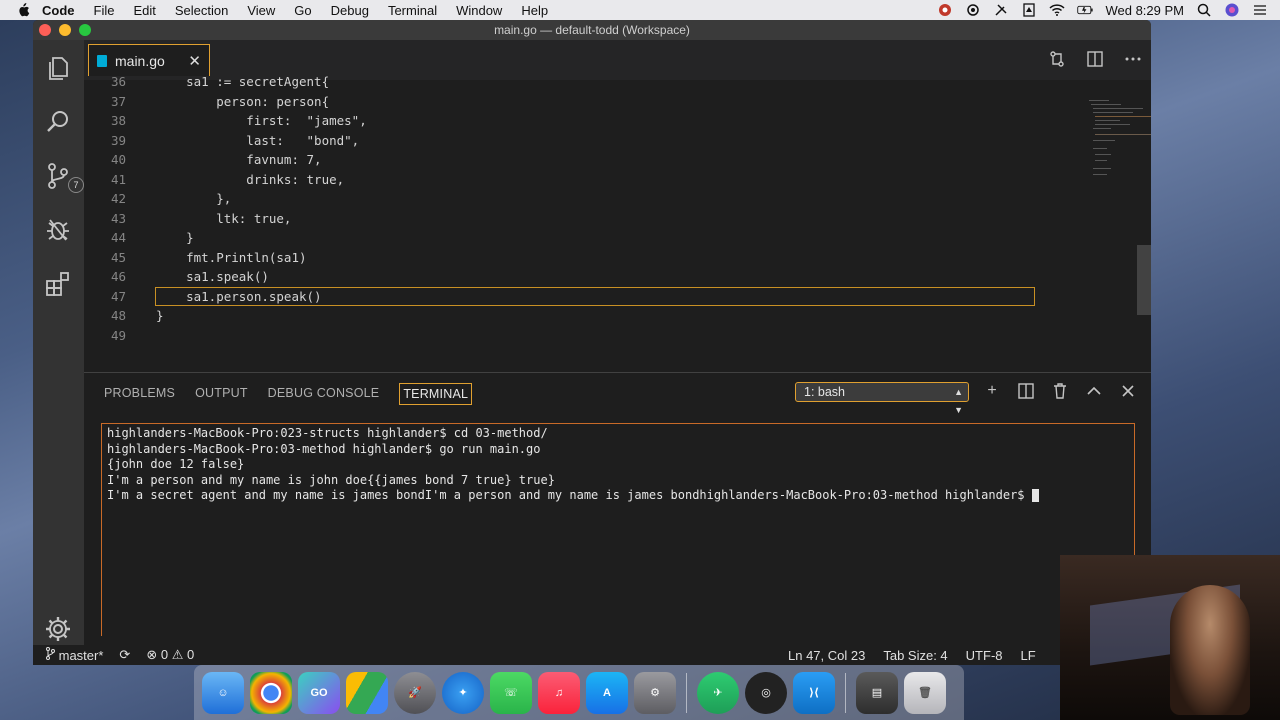 The height and width of the screenshot is (720, 1280). What do you see at coordinates (584, 238) in the screenshot?
I see `code-line: 44 }` at bounding box center [584, 238].